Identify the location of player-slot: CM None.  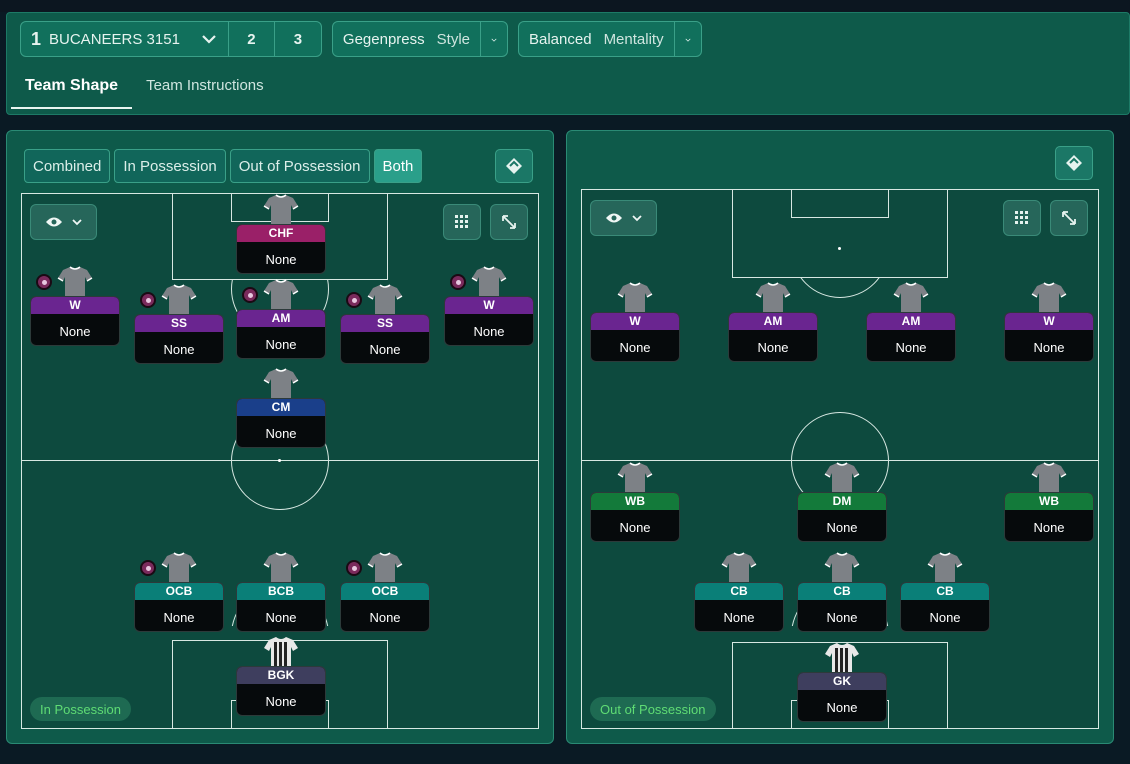
(281, 408).